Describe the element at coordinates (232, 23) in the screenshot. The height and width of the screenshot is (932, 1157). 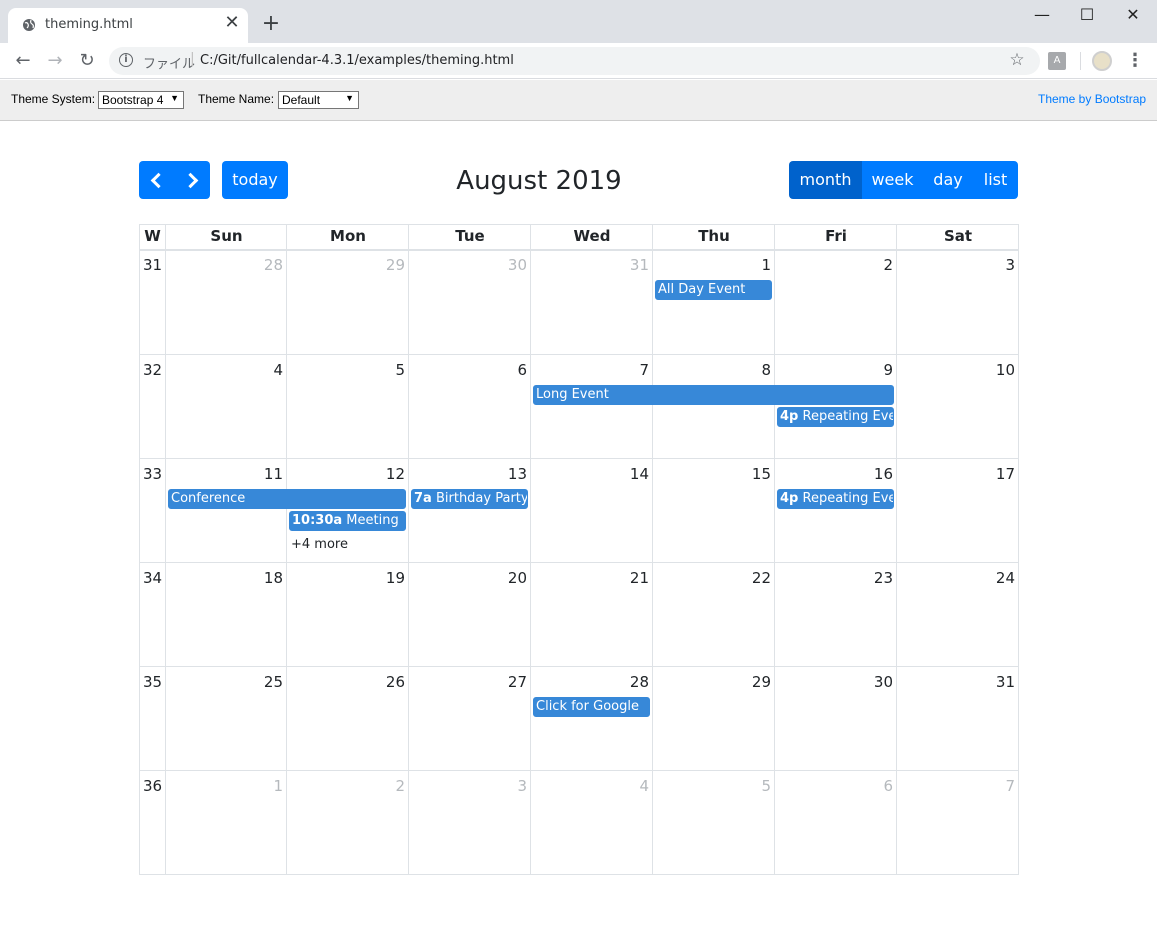
I see `close-icon: ✕` at that location.